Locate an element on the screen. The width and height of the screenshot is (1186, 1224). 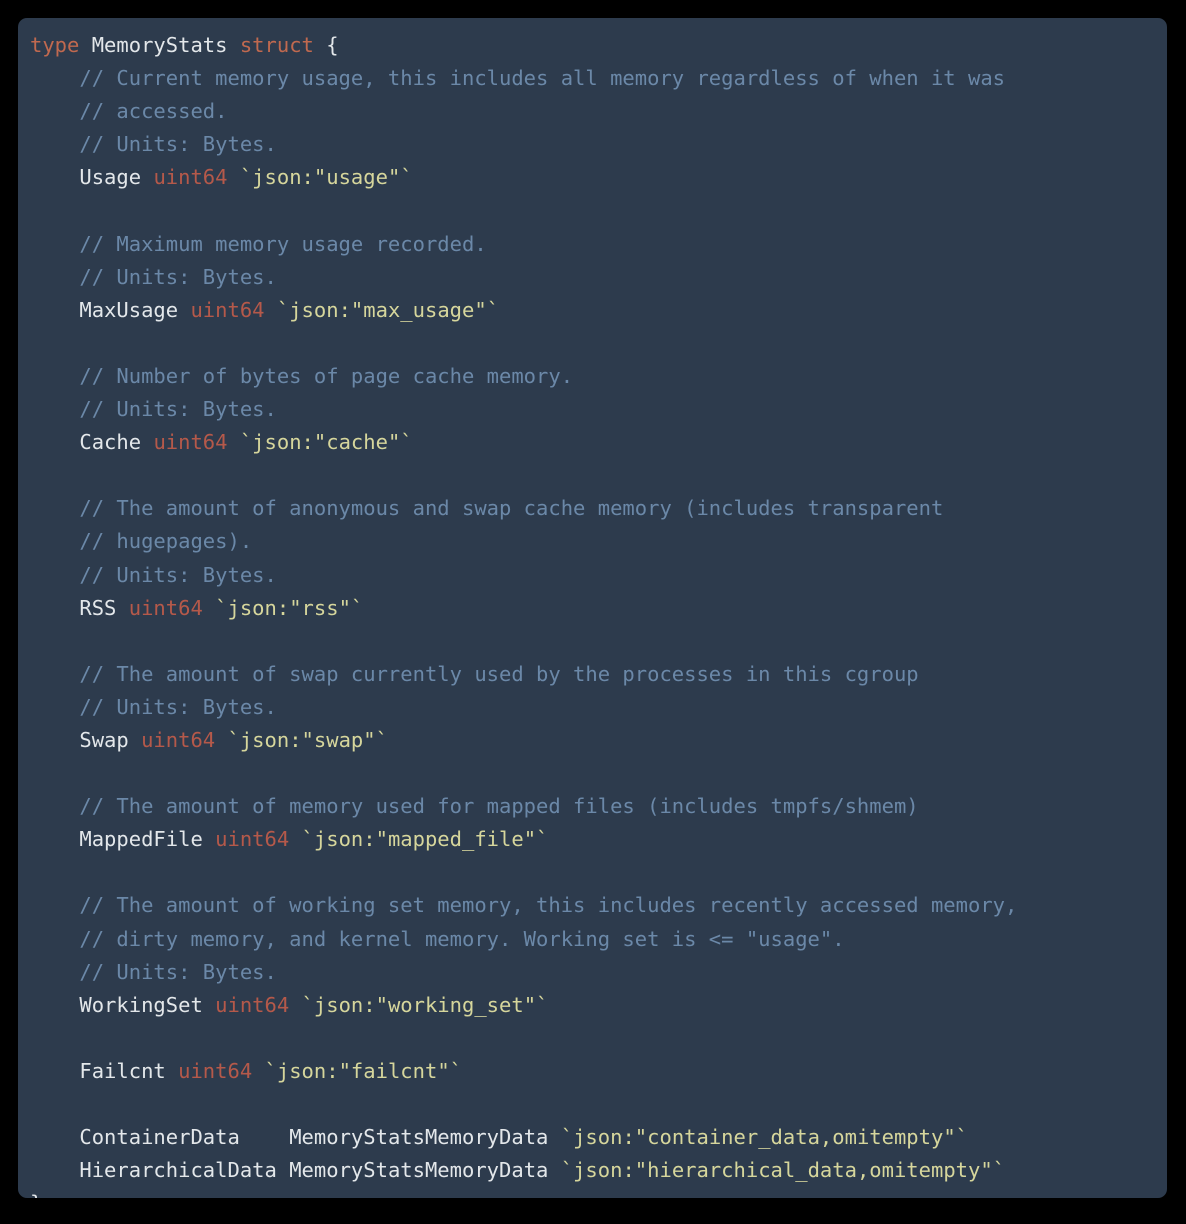
code-line: Swap uint64 `json:"swap"` is located at coordinates (598, 740).